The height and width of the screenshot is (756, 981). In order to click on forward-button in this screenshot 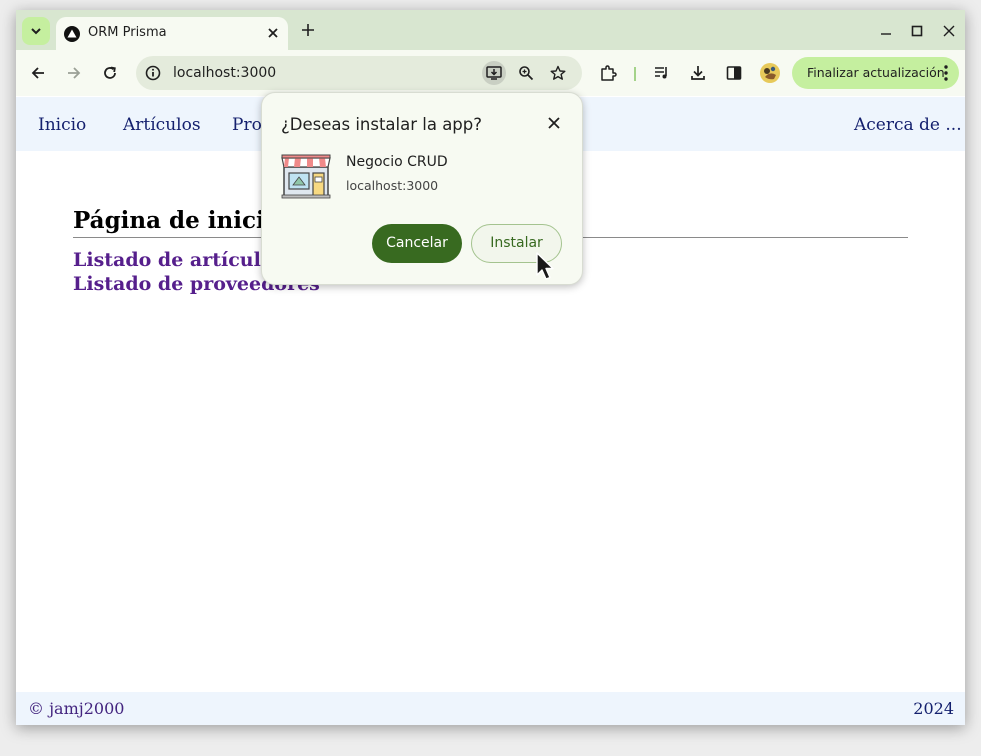, I will do `click(74, 73)`.